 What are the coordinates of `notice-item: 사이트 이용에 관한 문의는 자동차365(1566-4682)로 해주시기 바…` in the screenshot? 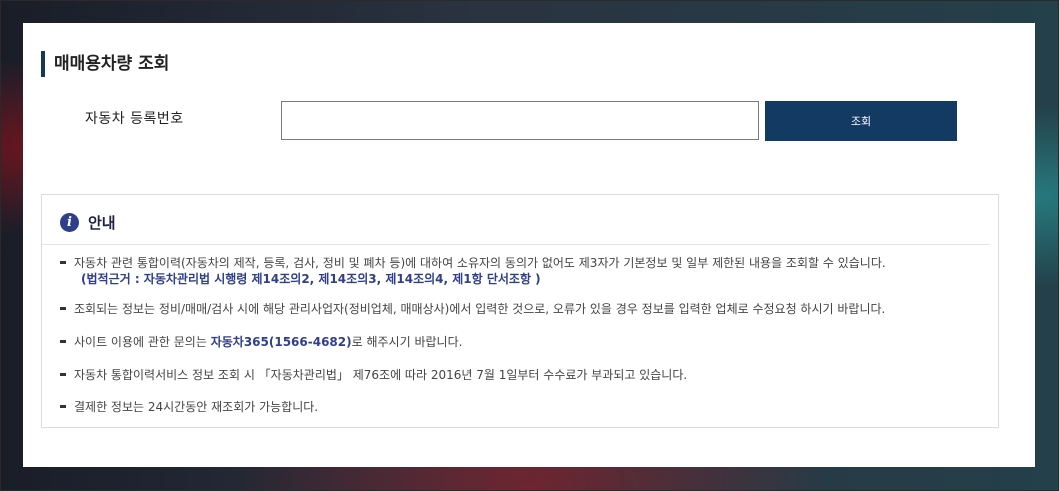 It's located at (261, 342).